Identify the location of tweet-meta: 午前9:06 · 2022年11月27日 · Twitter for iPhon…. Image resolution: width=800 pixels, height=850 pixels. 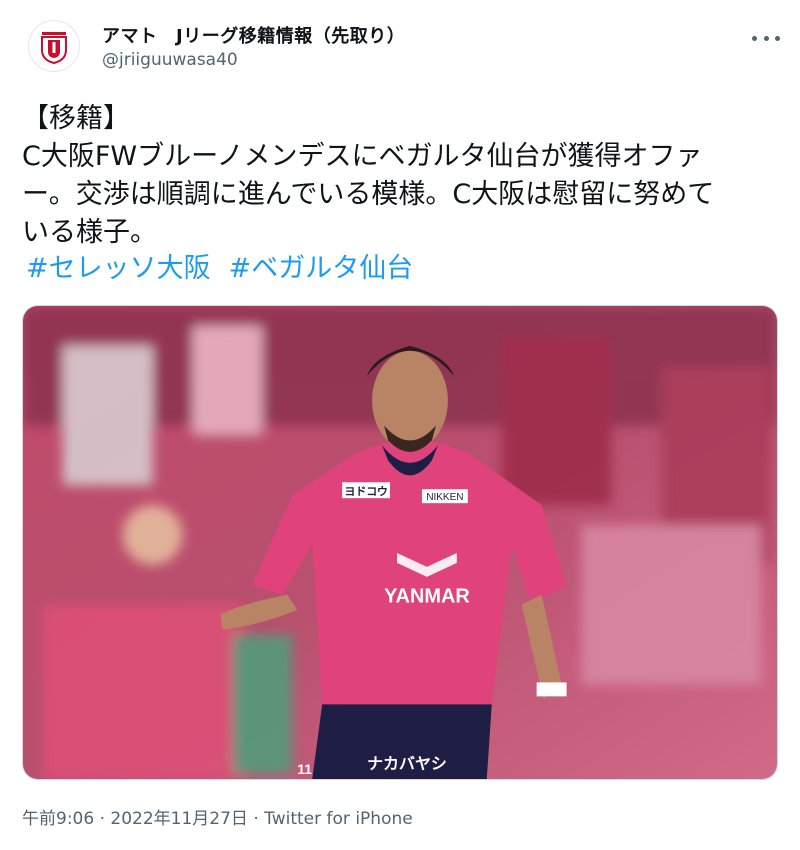
(217, 816).